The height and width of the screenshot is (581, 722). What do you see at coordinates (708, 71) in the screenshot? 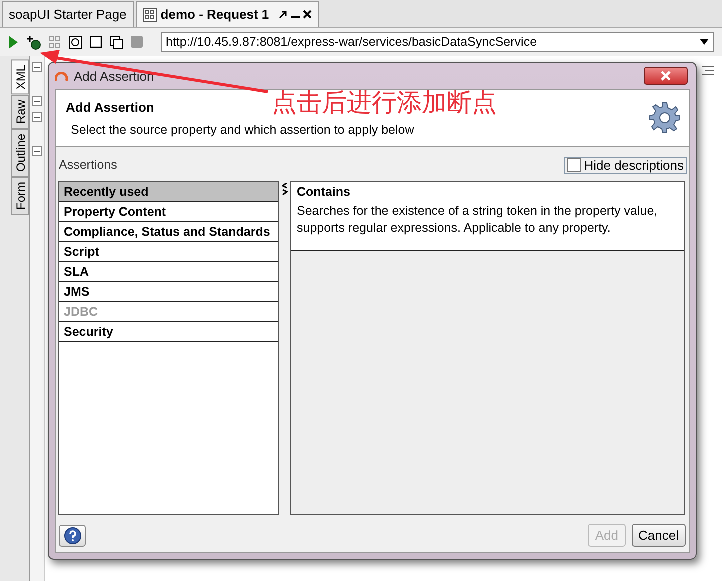
I see `menu-icon` at bounding box center [708, 71].